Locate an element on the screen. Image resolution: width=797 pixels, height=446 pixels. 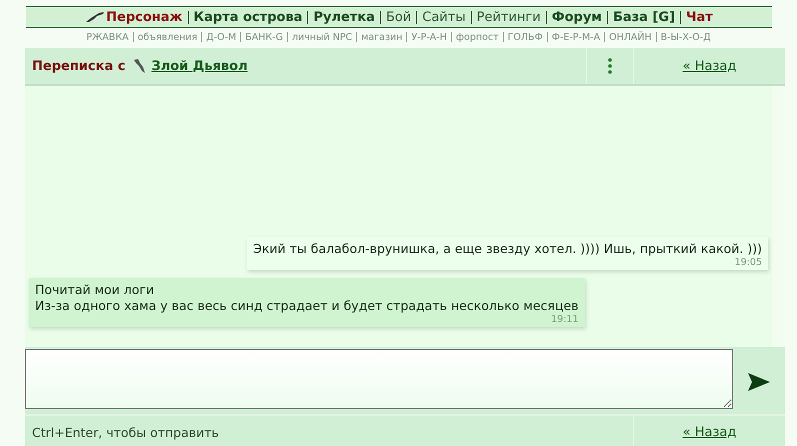
nav-link: Бой is located at coordinates (399, 17).